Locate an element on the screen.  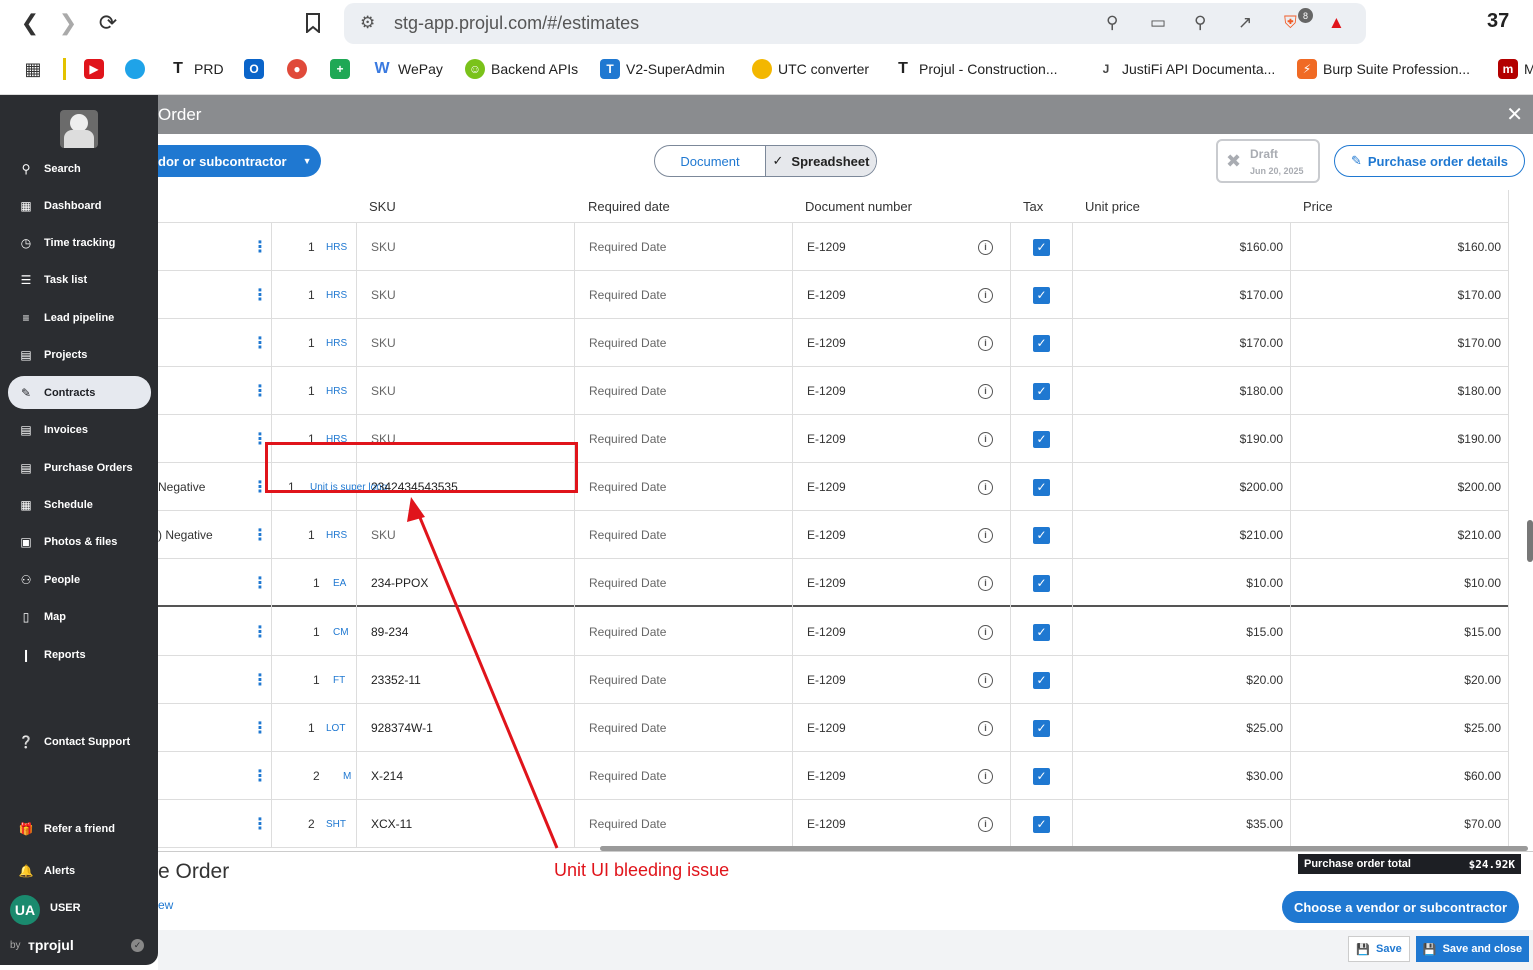
price-cell: $160.00 is located at coordinates (1404, 247).